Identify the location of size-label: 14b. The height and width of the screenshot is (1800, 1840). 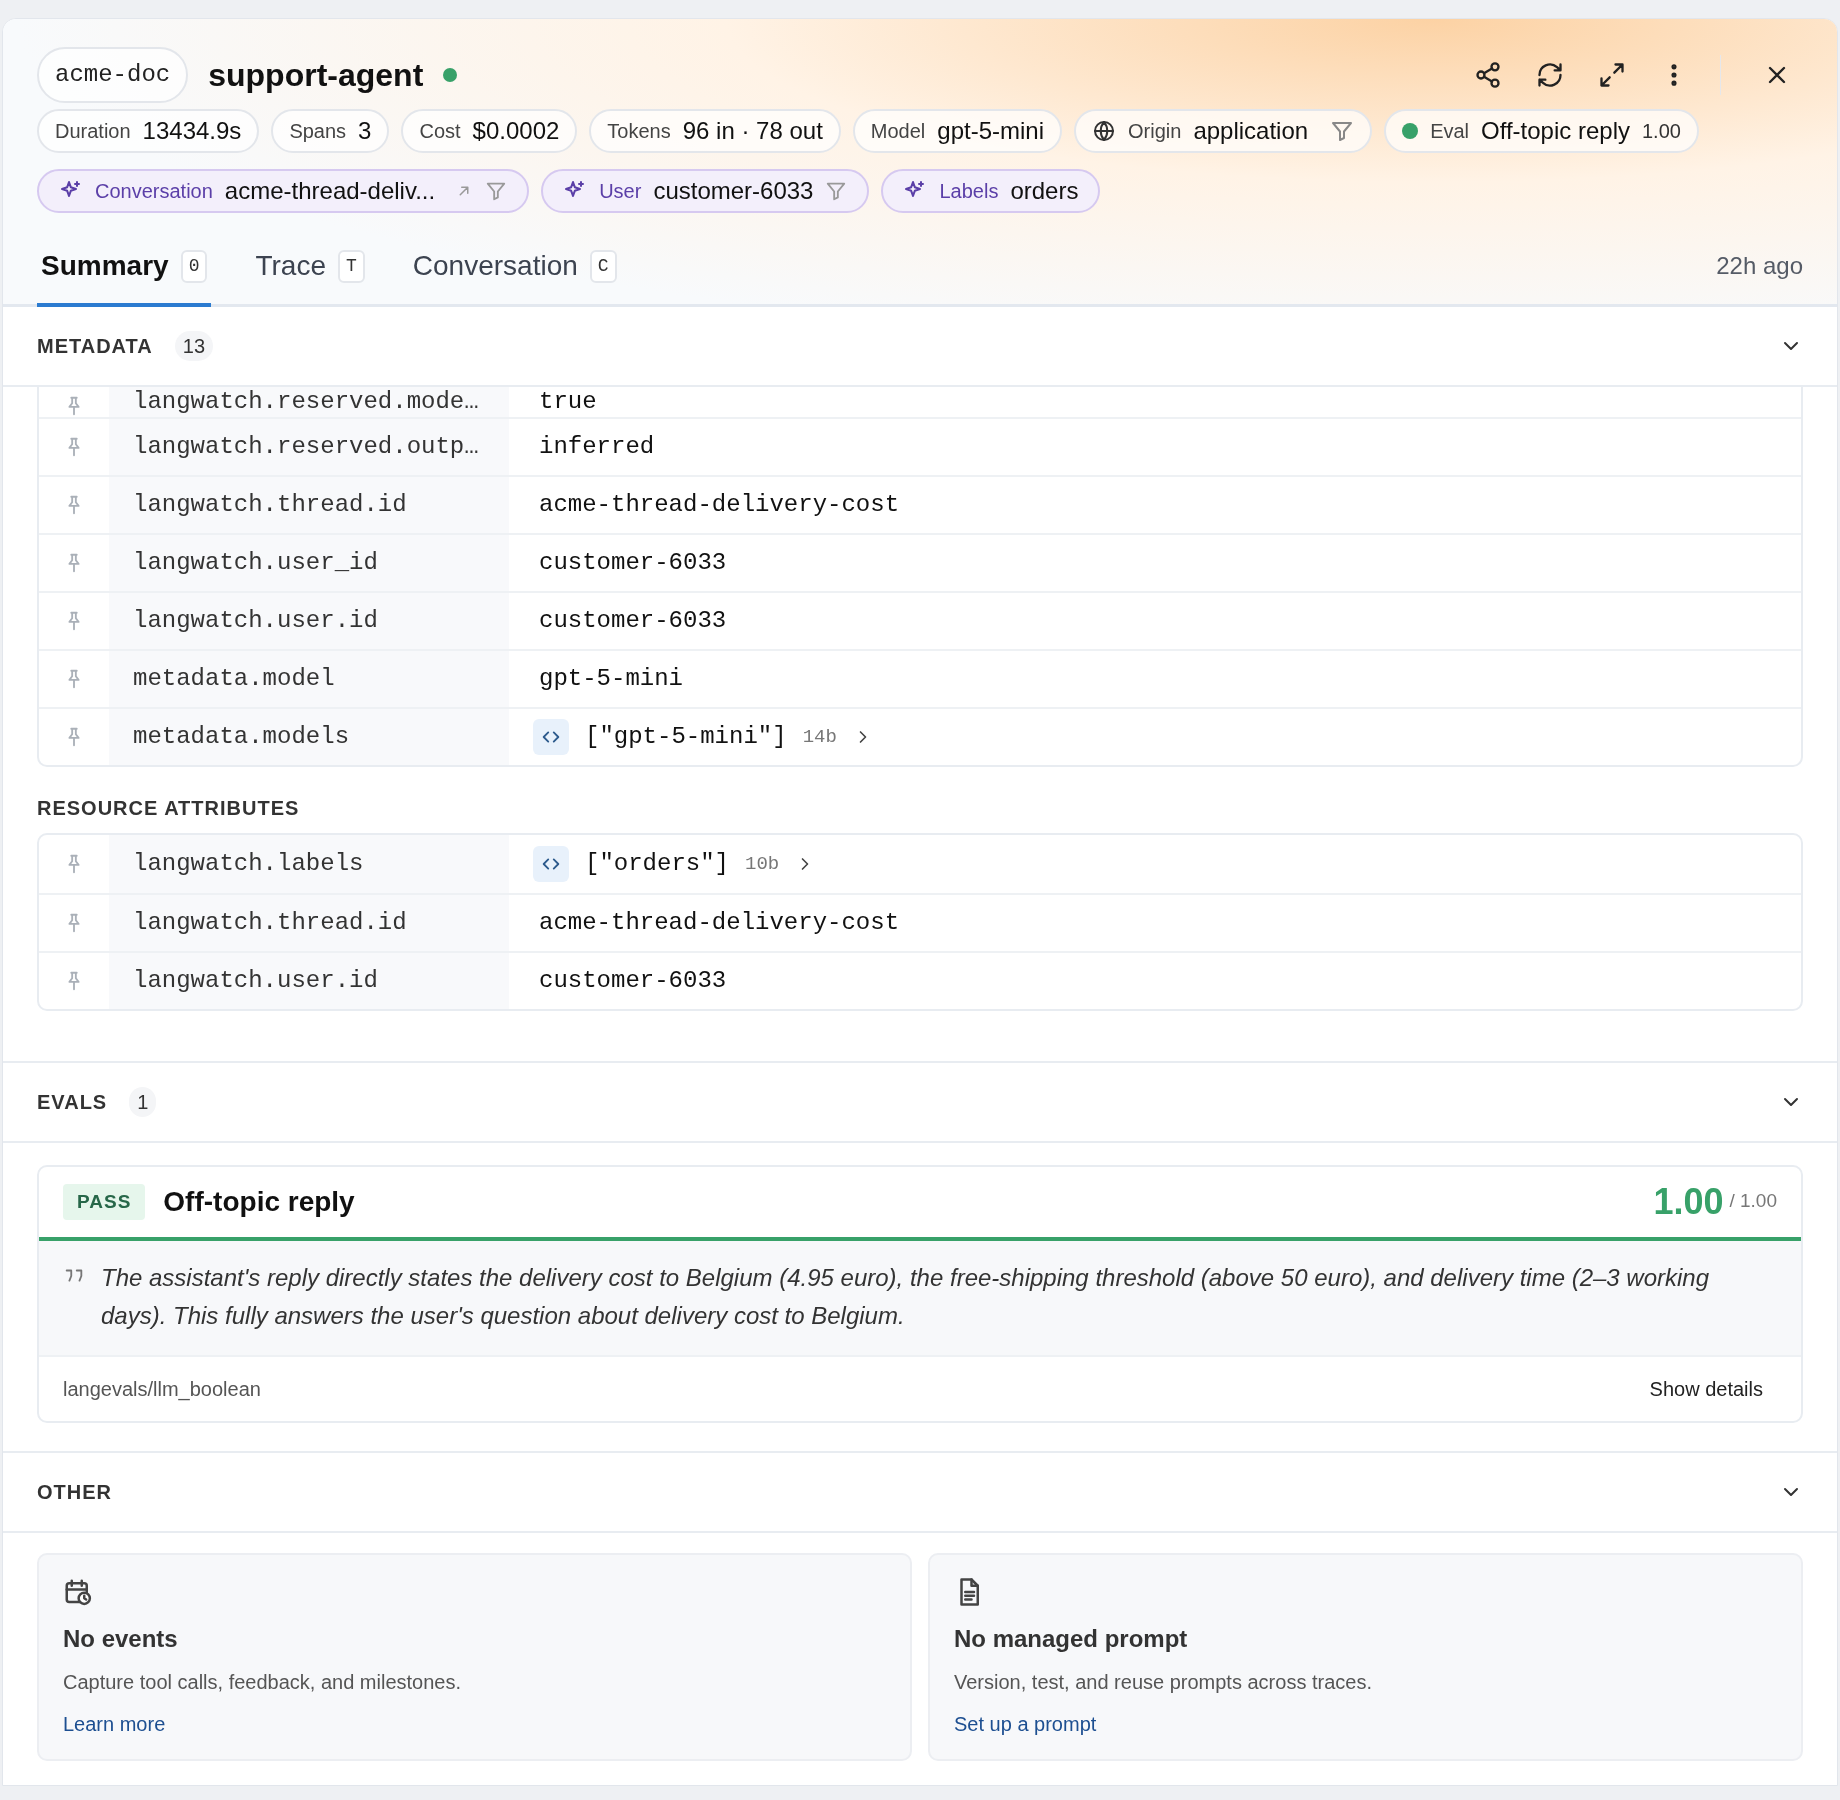
(819, 737).